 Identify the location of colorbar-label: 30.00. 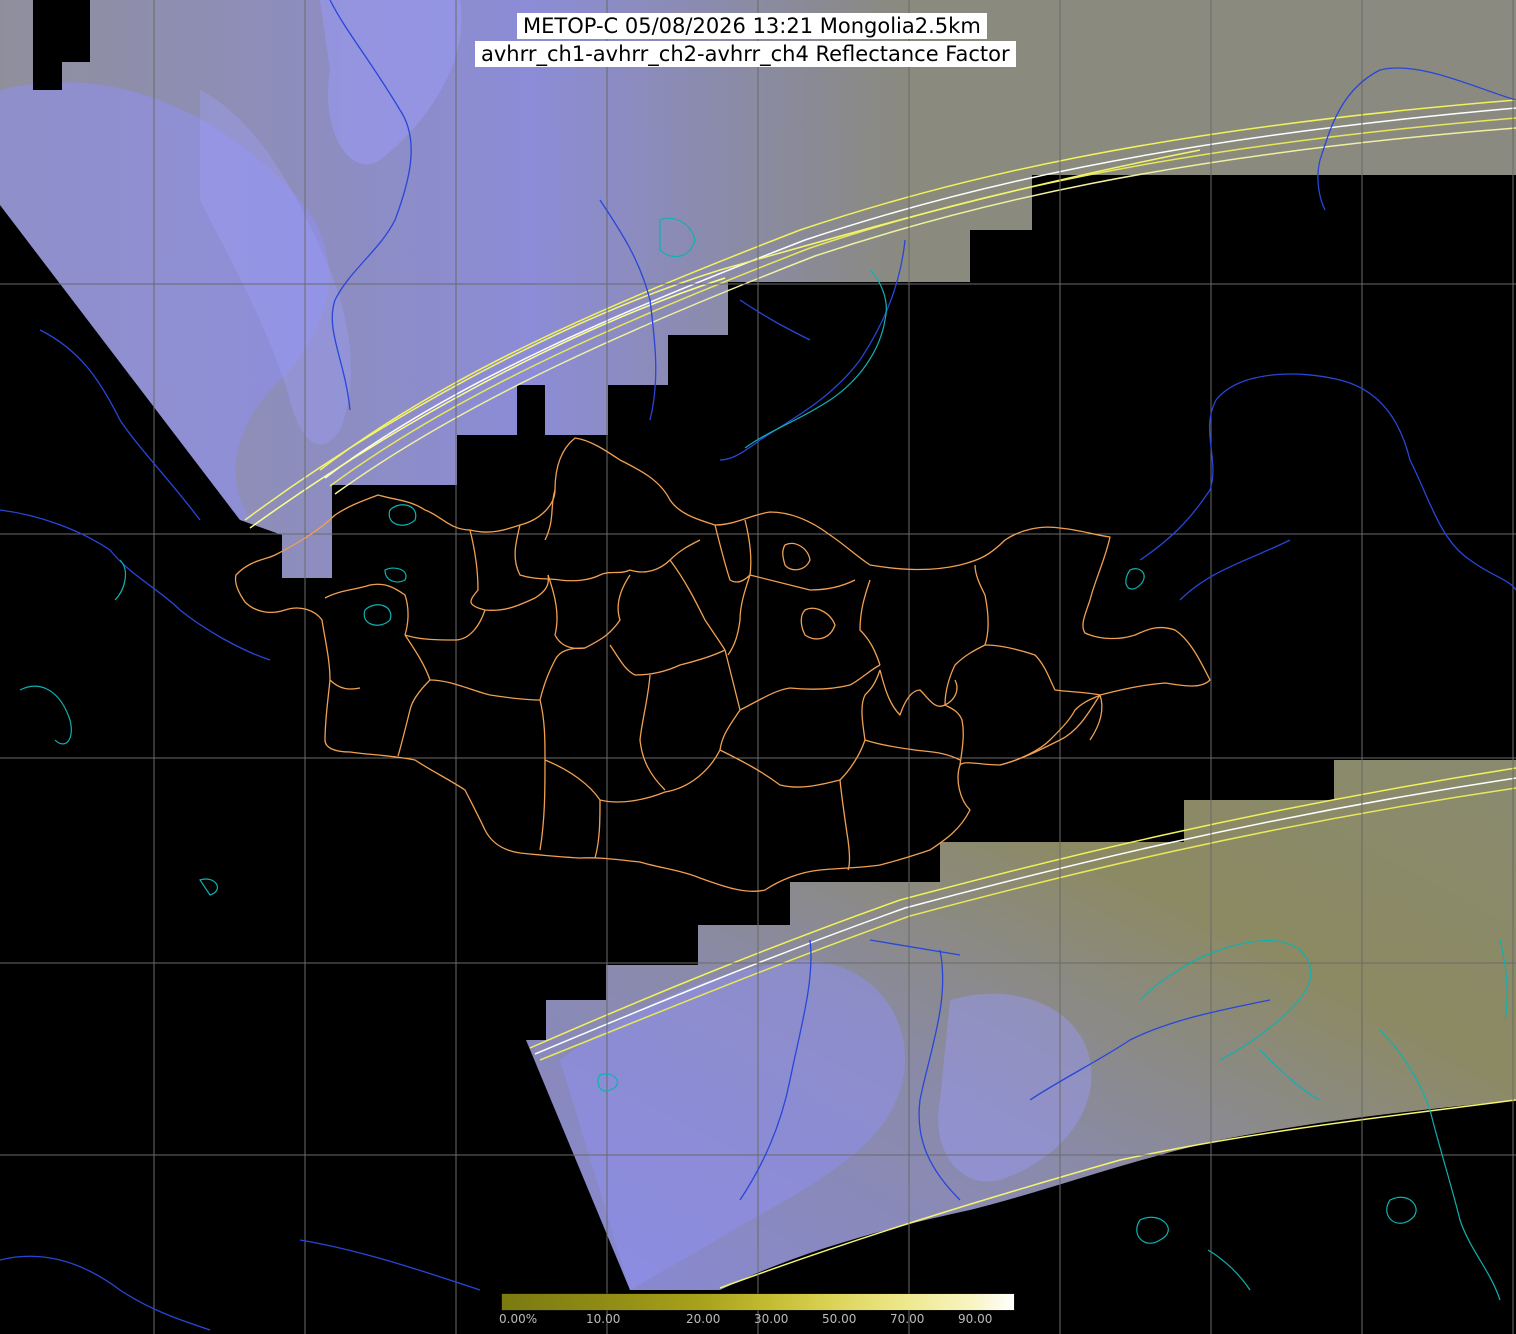
(771, 1319).